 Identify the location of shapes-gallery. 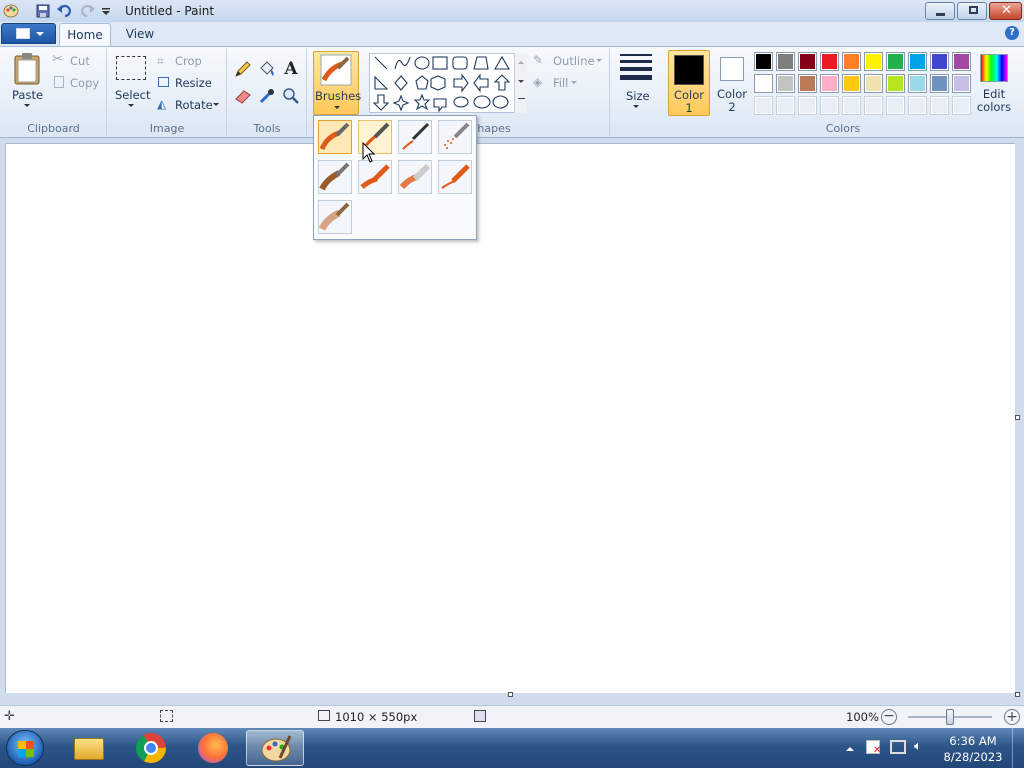
(448, 83).